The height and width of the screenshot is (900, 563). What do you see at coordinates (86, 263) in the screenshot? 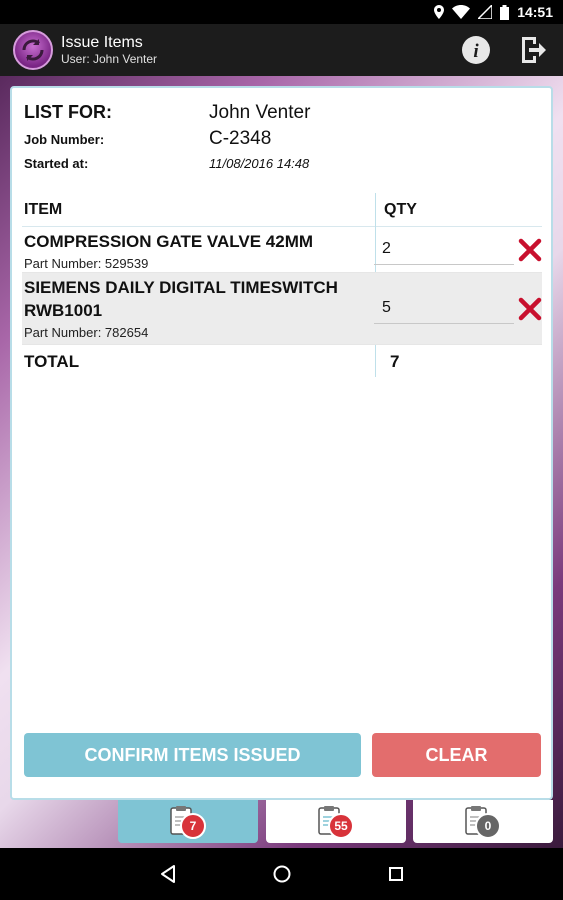
I see `part-number: Part Number: 529539` at bounding box center [86, 263].